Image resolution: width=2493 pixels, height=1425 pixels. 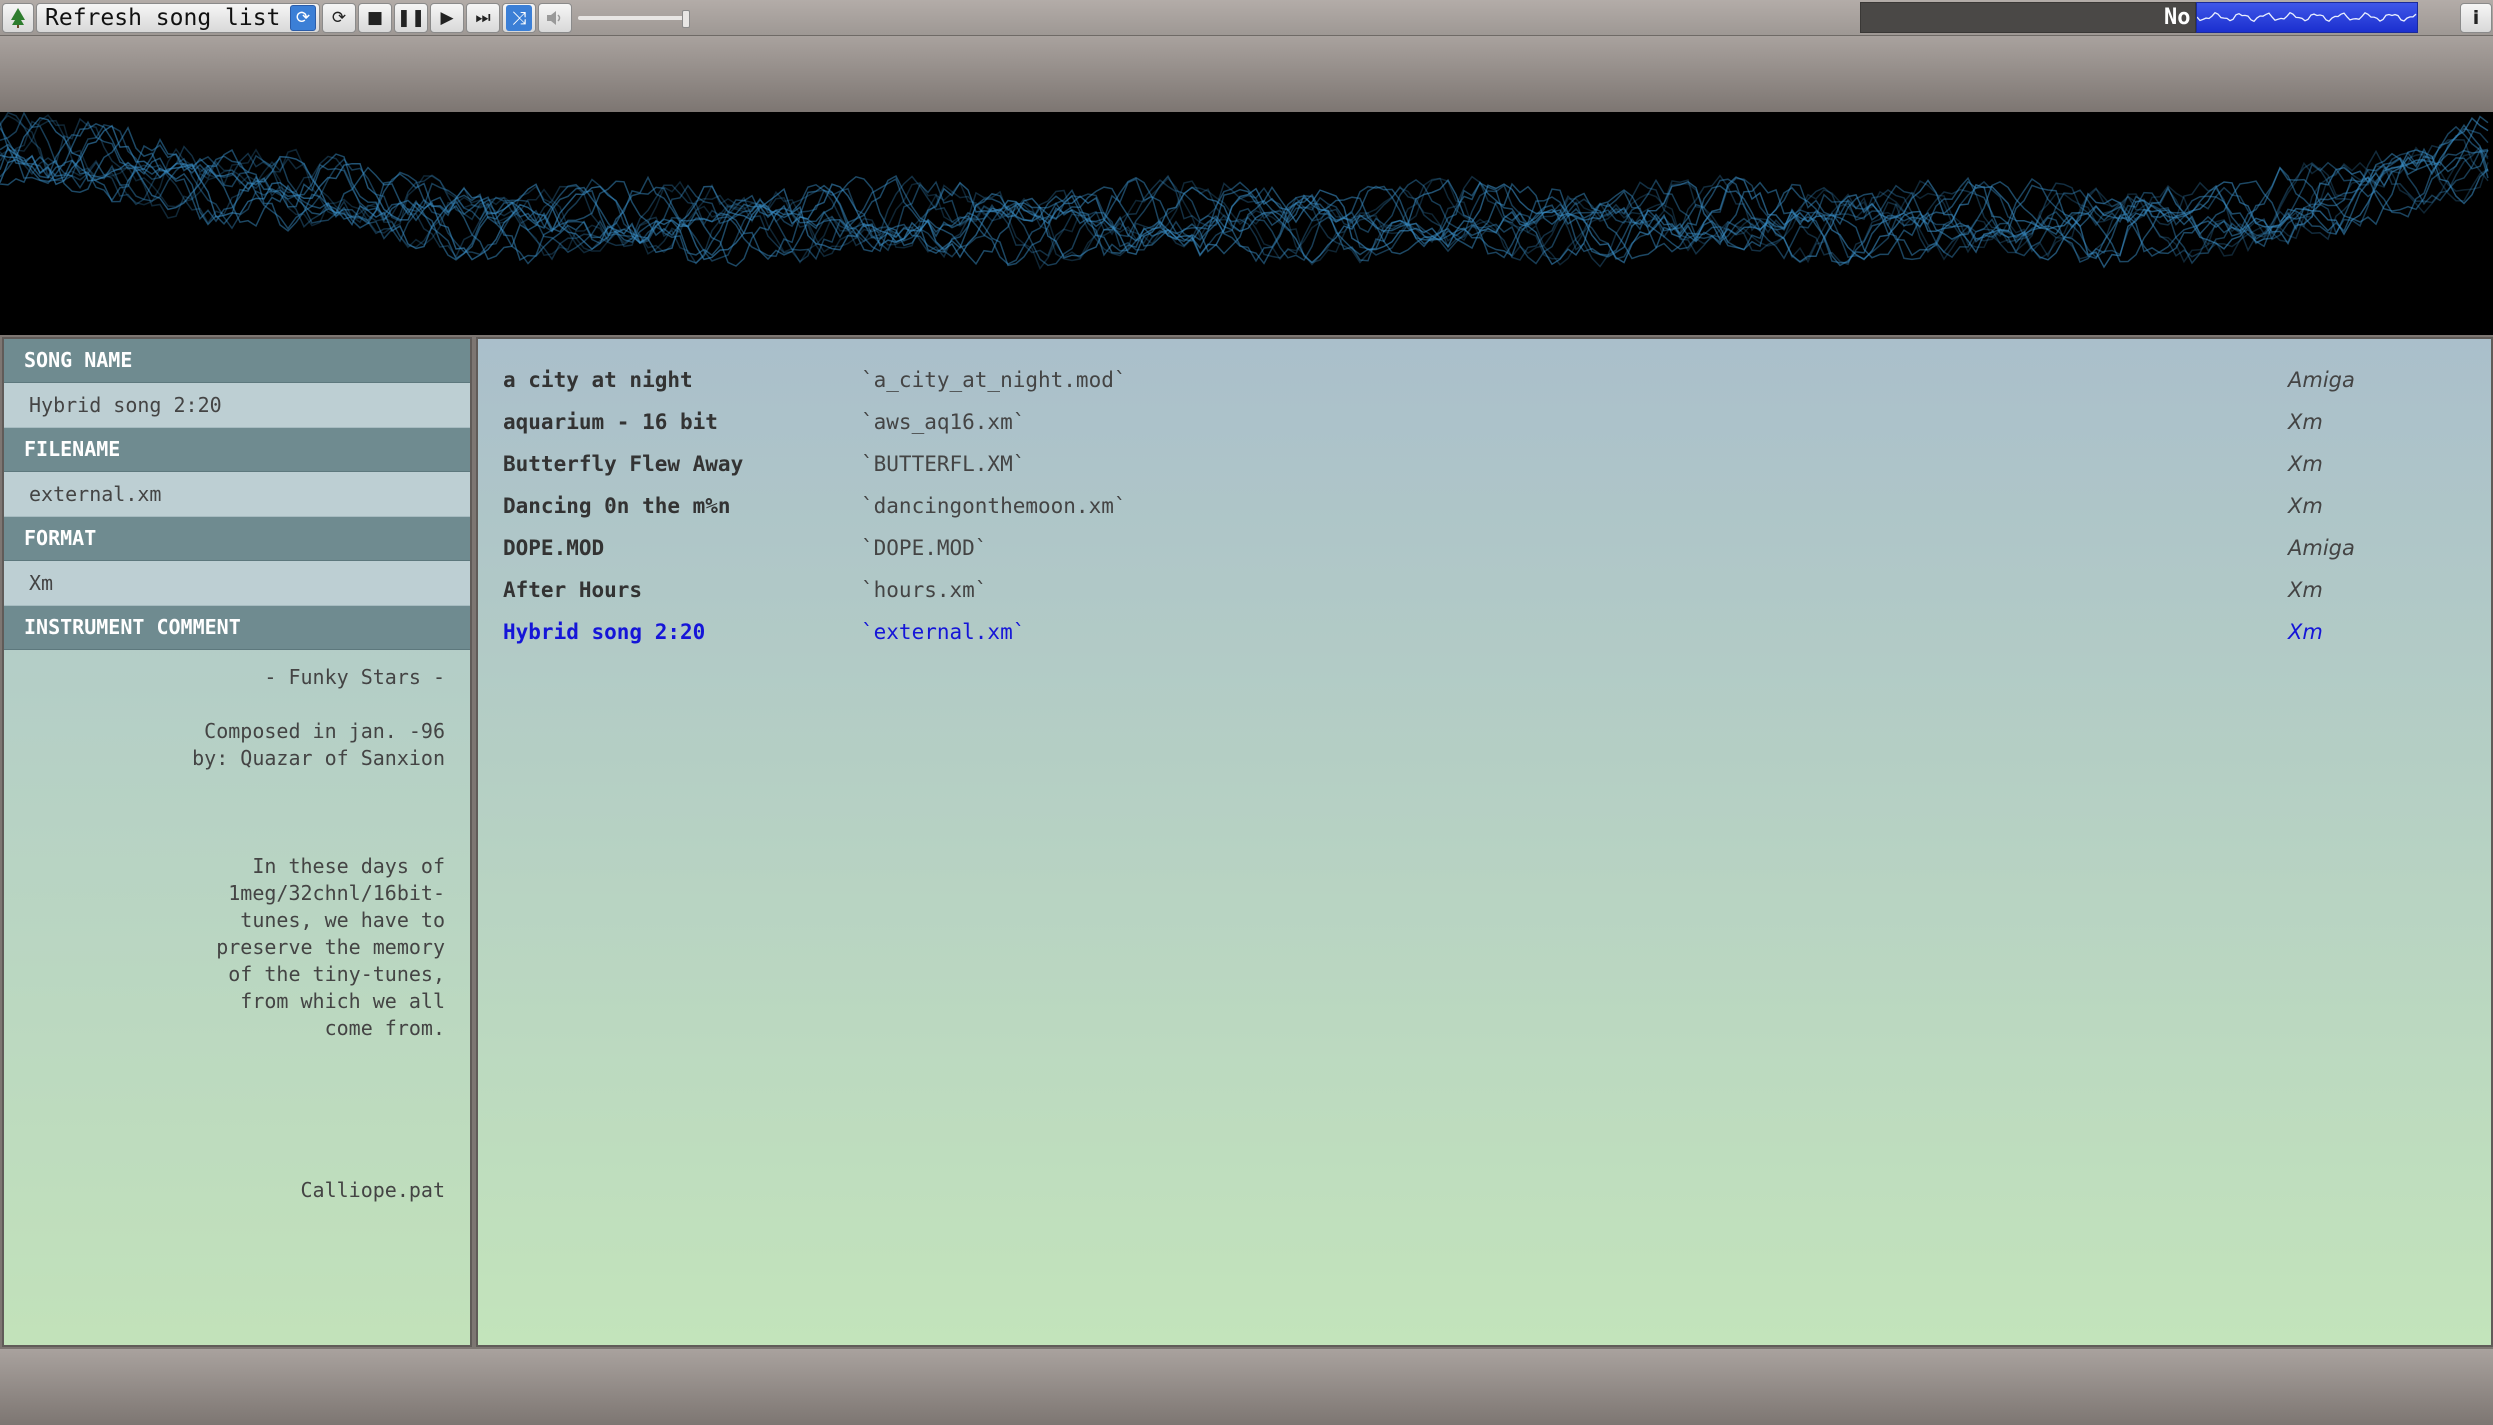 I want to click on status-field, so click(x=2028, y=17).